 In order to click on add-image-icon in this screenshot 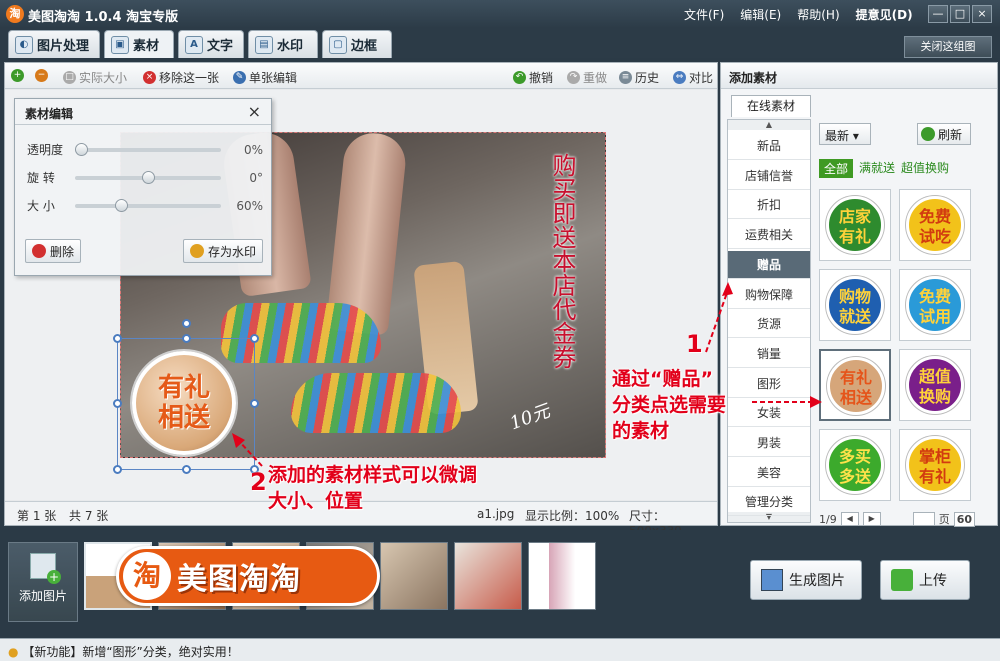, I will do `click(45, 568)`.